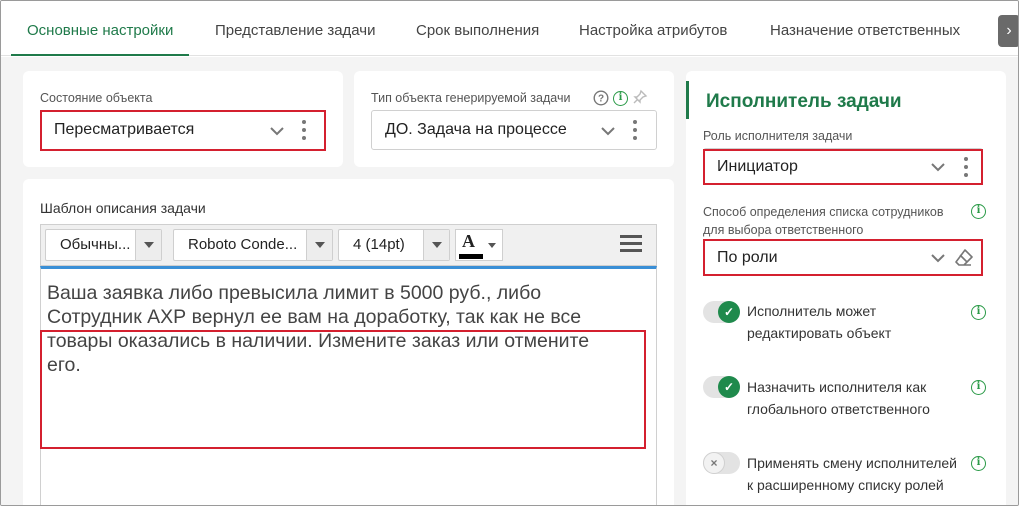 The image size is (1019, 506). Describe the element at coordinates (804, 101) in the screenshot. I see `executor-title: Исполнитель задачи` at that location.